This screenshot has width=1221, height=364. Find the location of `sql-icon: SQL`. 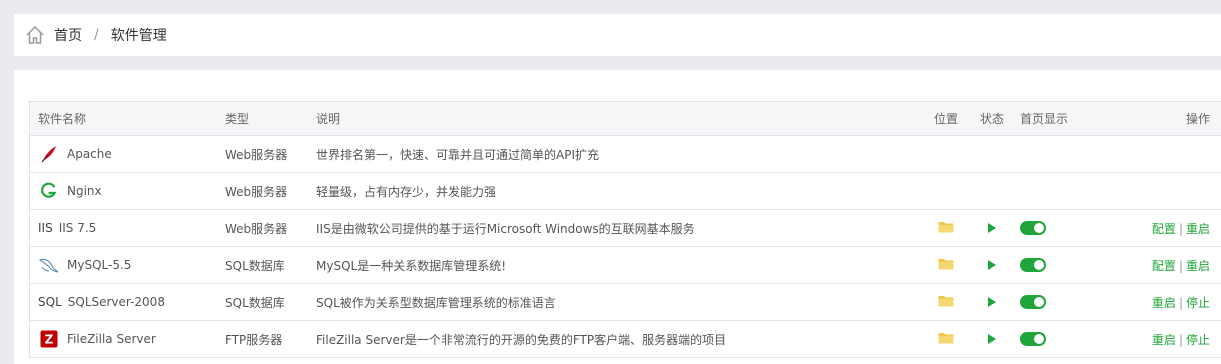

sql-icon: SQL is located at coordinates (50, 302).